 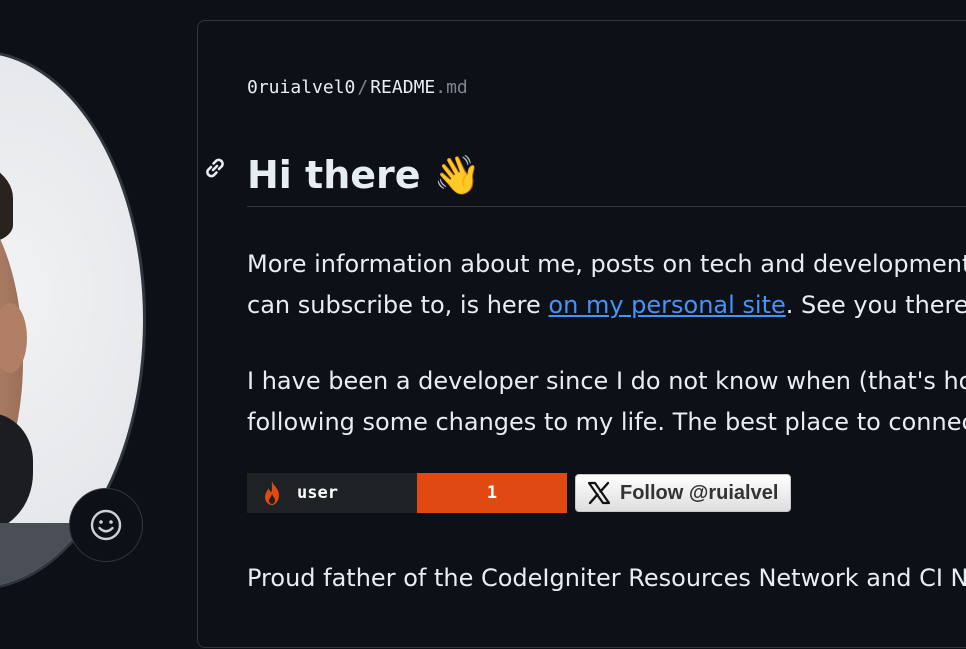 What do you see at coordinates (492, 493) in the screenshot?
I see `visitor-badge-count: 1` at bounding box center [492, 493].